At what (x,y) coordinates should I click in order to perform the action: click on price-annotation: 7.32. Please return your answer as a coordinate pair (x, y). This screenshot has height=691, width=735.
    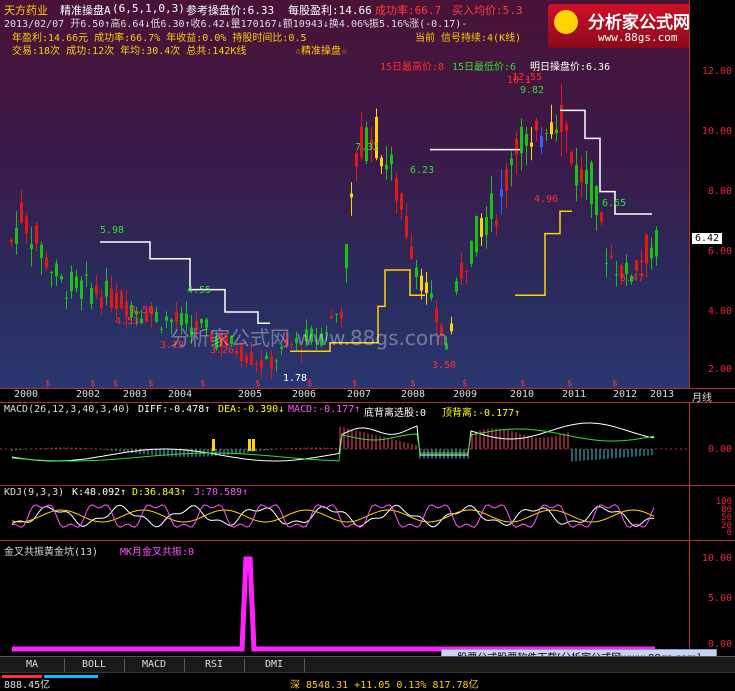
    Looking at the image, I should click on (367, 147).